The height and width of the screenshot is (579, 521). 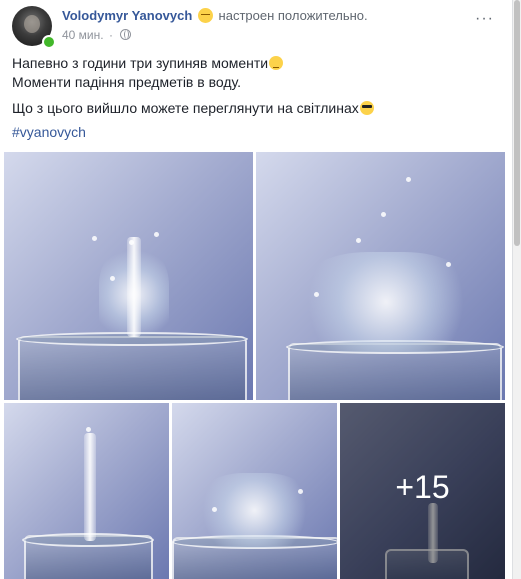 What do you see at coordinates (517, 289) in the screenshot?
I see `scrollbar` at bounding box center [517, 289].